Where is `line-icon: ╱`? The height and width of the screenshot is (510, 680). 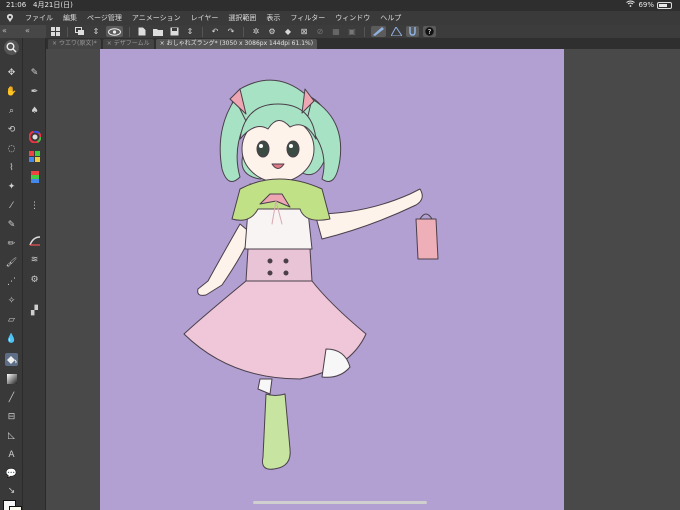 line-icon: ╱ is located at coordinates (11, 397).